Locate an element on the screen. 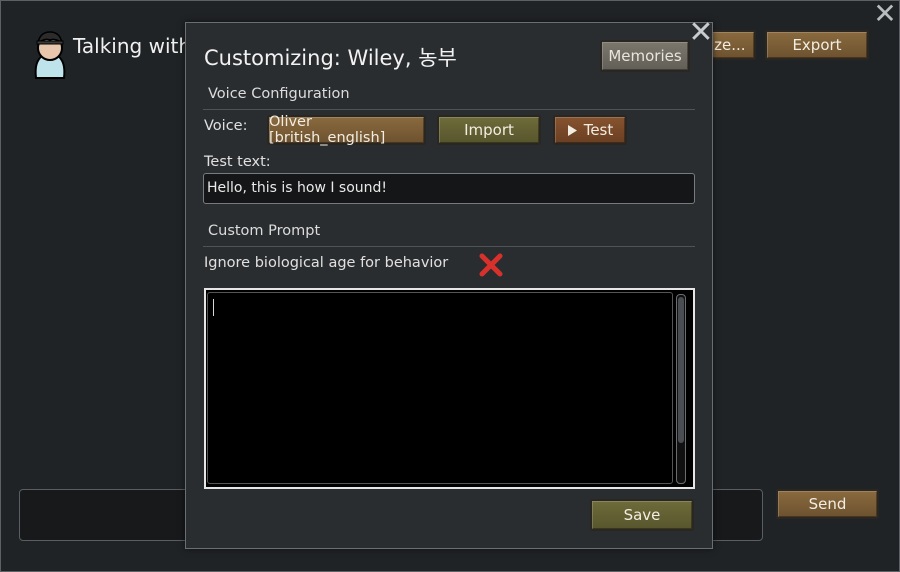 The image size is (900, 572). chat-title: Talking with is located at coordinates (132, 46).